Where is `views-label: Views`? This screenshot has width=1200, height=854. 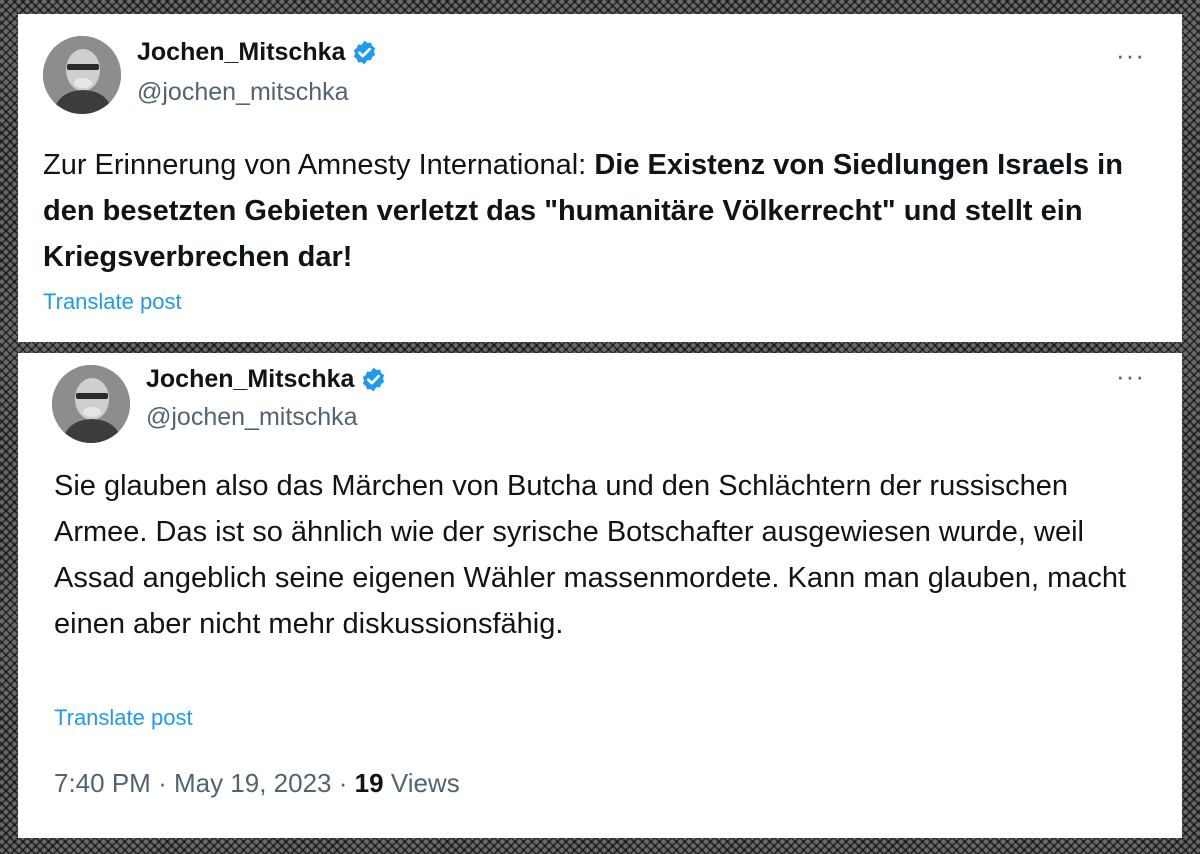
views-label: Views is located at coordinates (425, 783).